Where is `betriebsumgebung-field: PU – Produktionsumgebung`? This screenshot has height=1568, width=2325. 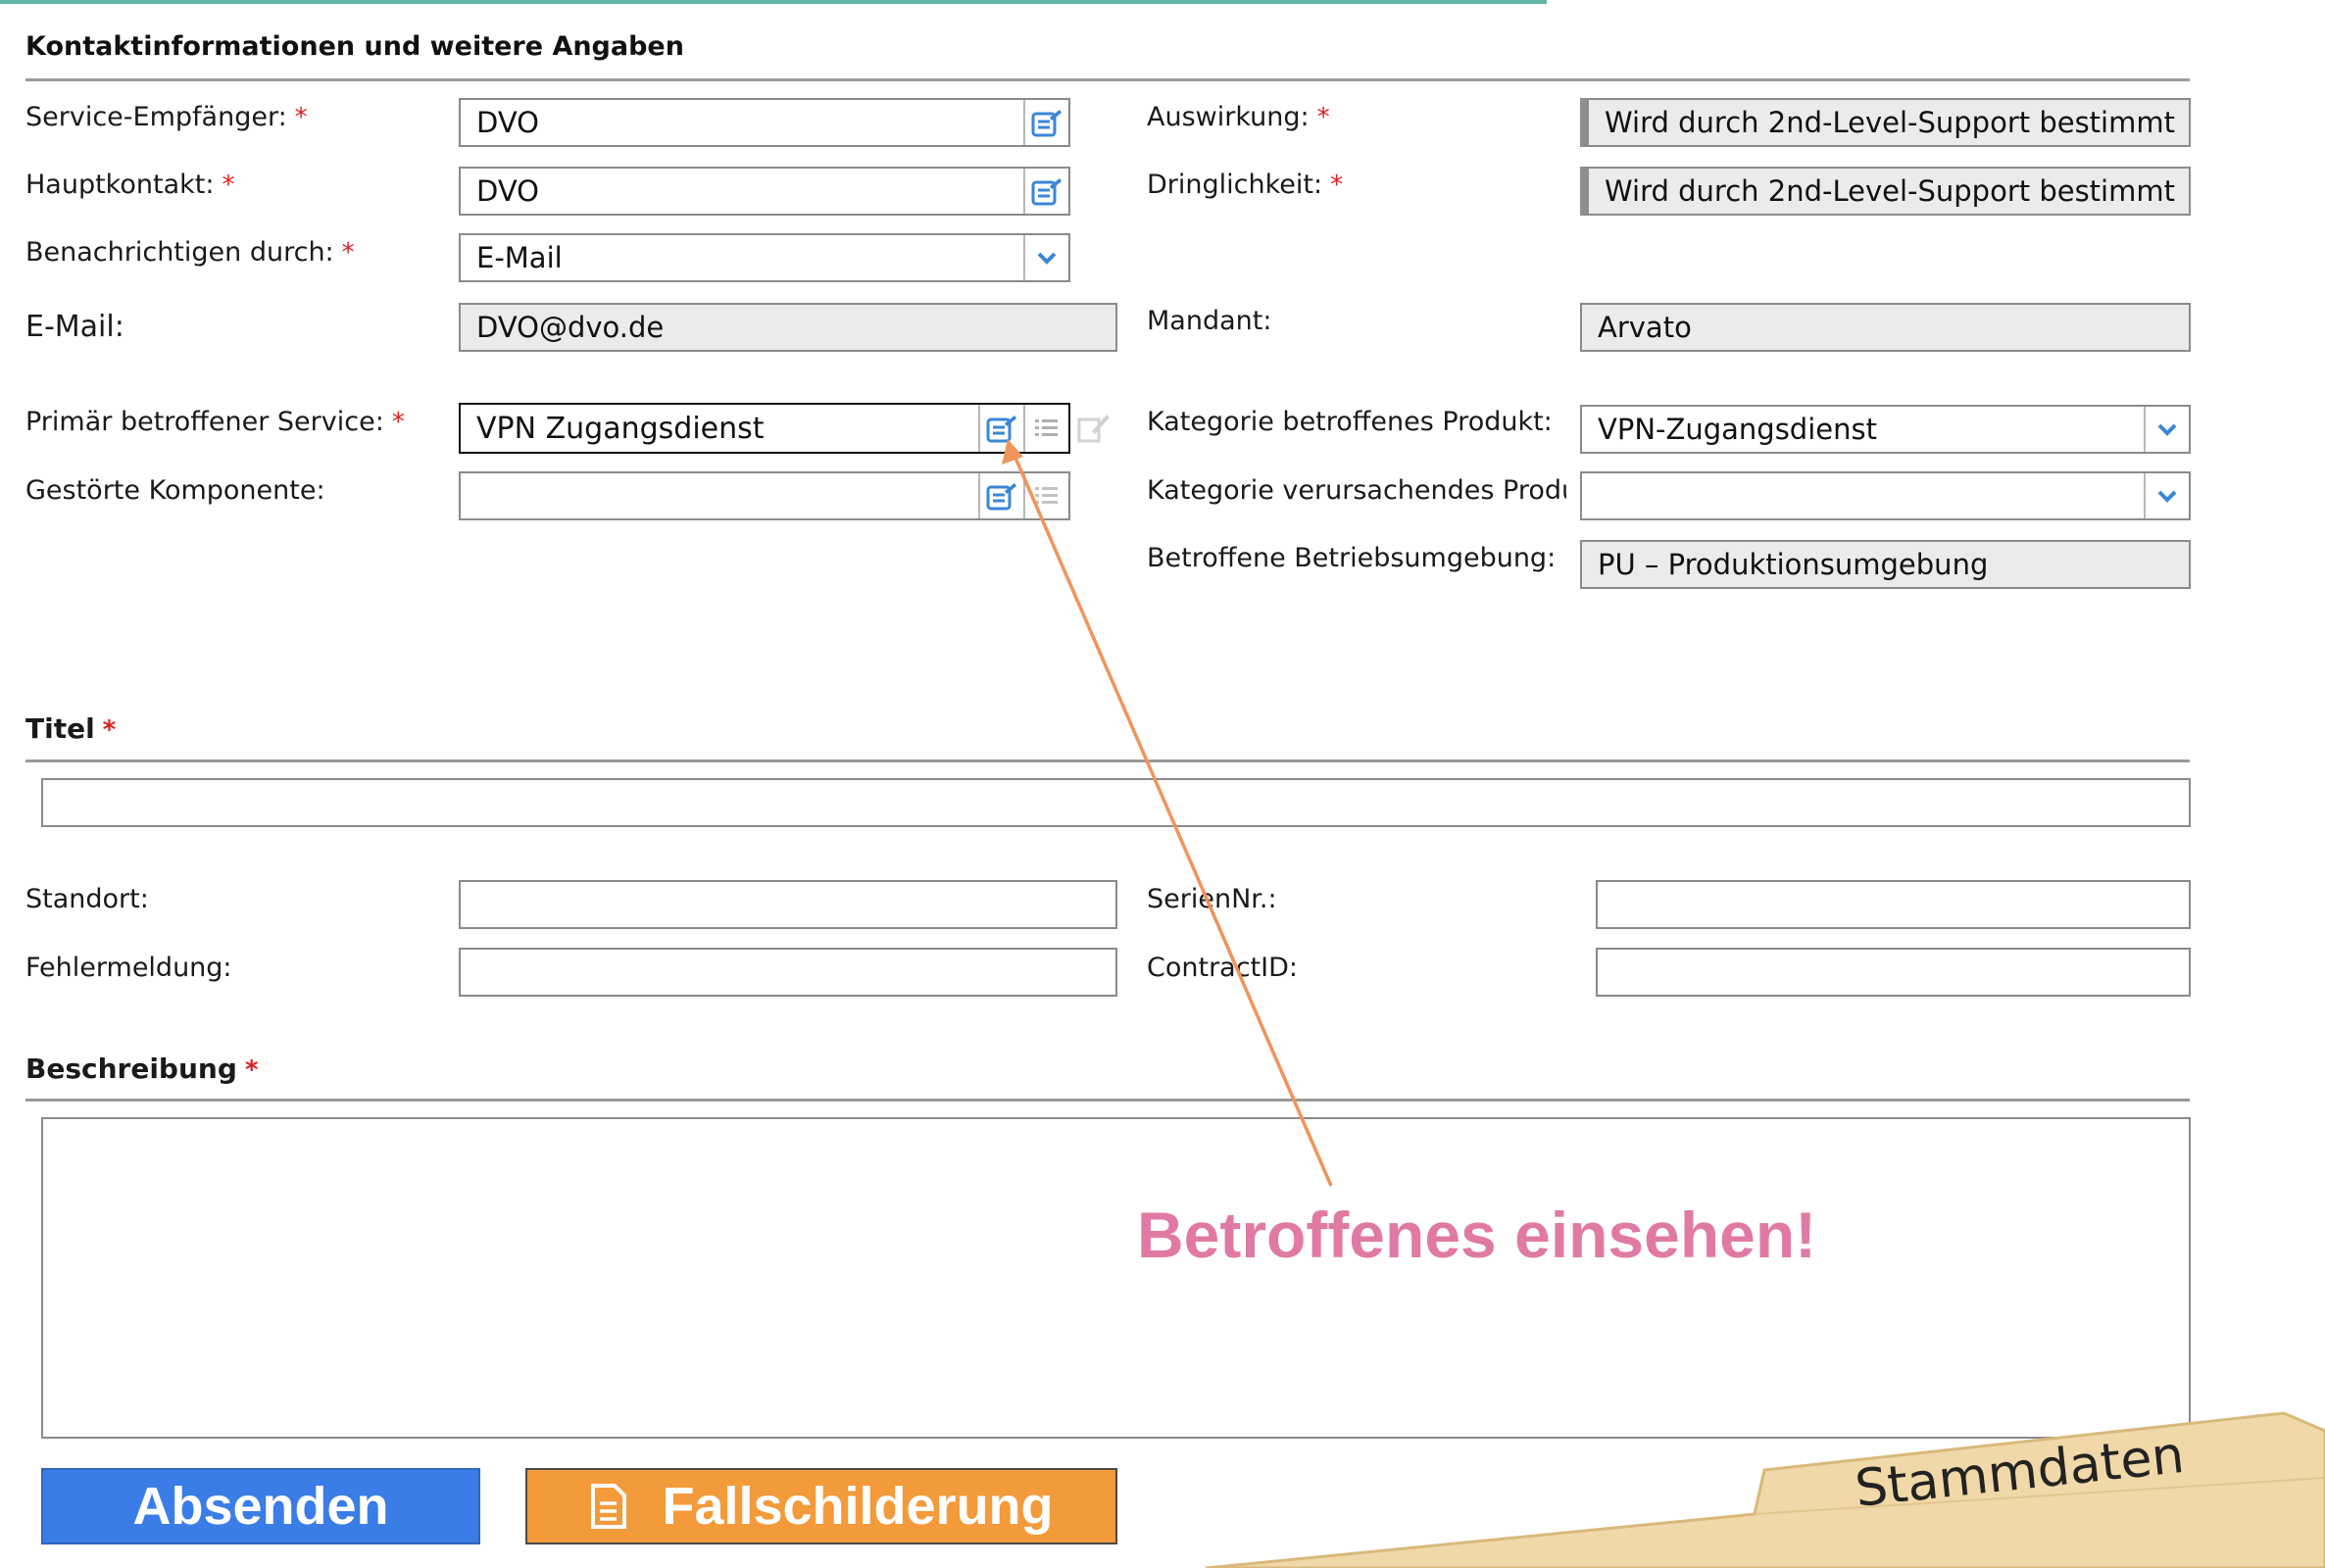
betriebsumgebung-field: PU – Produktionsumgebung is located at coordinates (1885, 564).